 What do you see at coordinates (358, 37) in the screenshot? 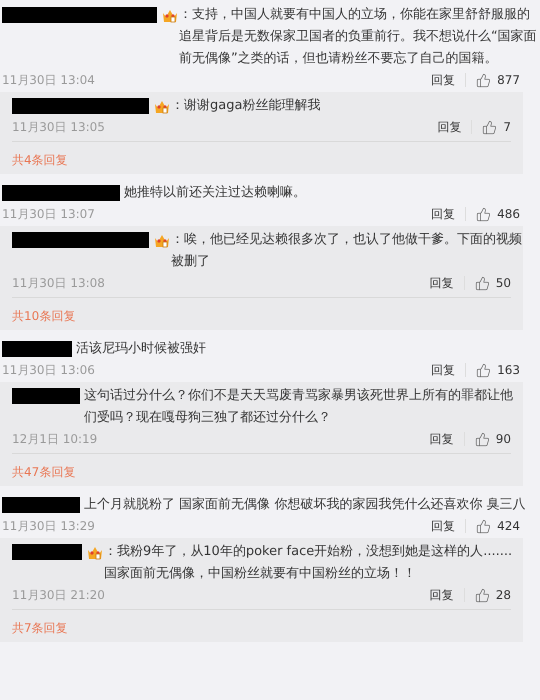
I see `comment-text: ：支持，中国人就要有中国人的立场，你能在家里舒舒服服的追星背后是无数保家卫国者的负重前行。我不想说什么“国家面前无偶像”之类的话，但也请粉丝不要忘了自己的国籍。` at bounding box center [358, 37].